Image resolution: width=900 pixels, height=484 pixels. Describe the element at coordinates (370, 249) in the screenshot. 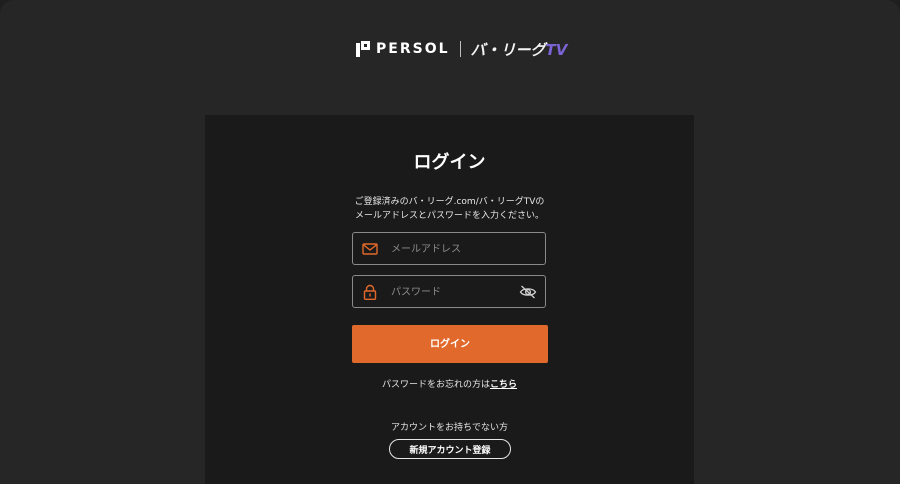

I see `mail-icon` at that location.